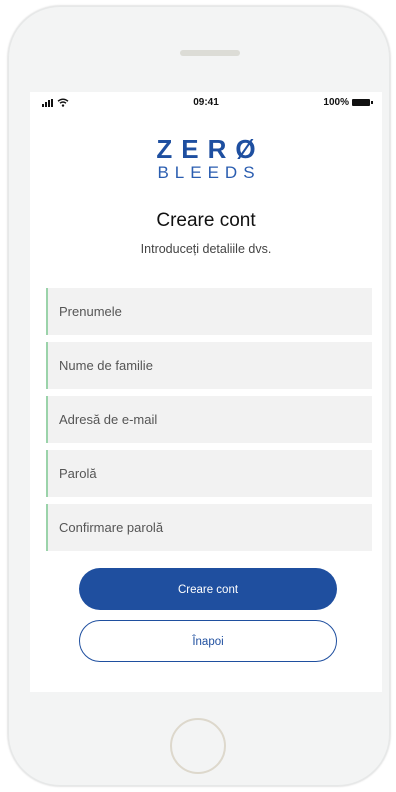 The height and width of the screenshot is (792, 396). Describe the element at coordinates (208, 641) in the screenshot. I see `back-button: Înapoi` at that location.